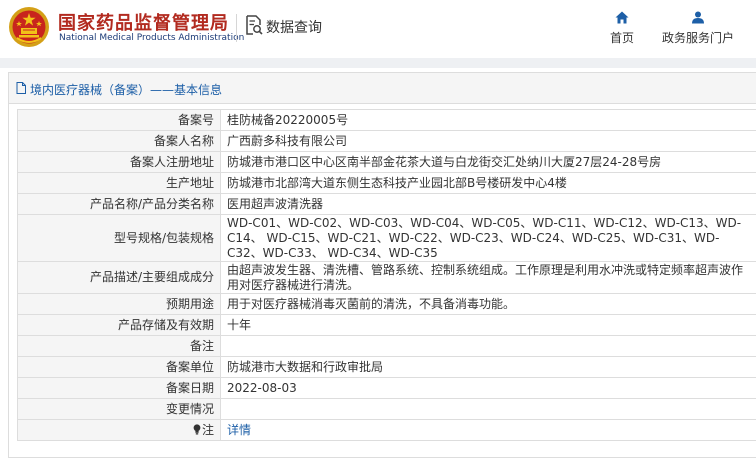 This screenshot has height=458, width=756. What do you see at coordinates (488, 409) in the screenshot?
I see `field-value-changes` at bounding box center [488, 409].